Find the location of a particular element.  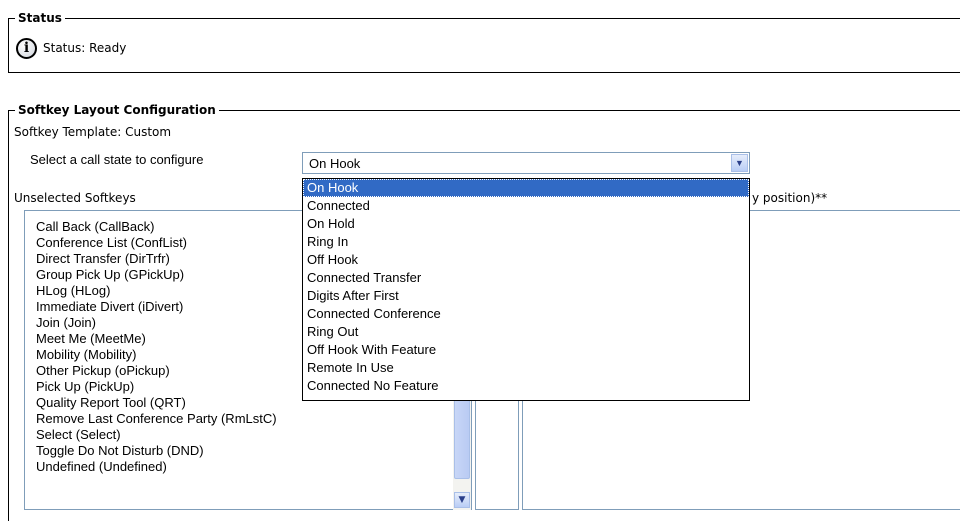

dropdown-option: Digits After First is located at coordinates (526, 296).